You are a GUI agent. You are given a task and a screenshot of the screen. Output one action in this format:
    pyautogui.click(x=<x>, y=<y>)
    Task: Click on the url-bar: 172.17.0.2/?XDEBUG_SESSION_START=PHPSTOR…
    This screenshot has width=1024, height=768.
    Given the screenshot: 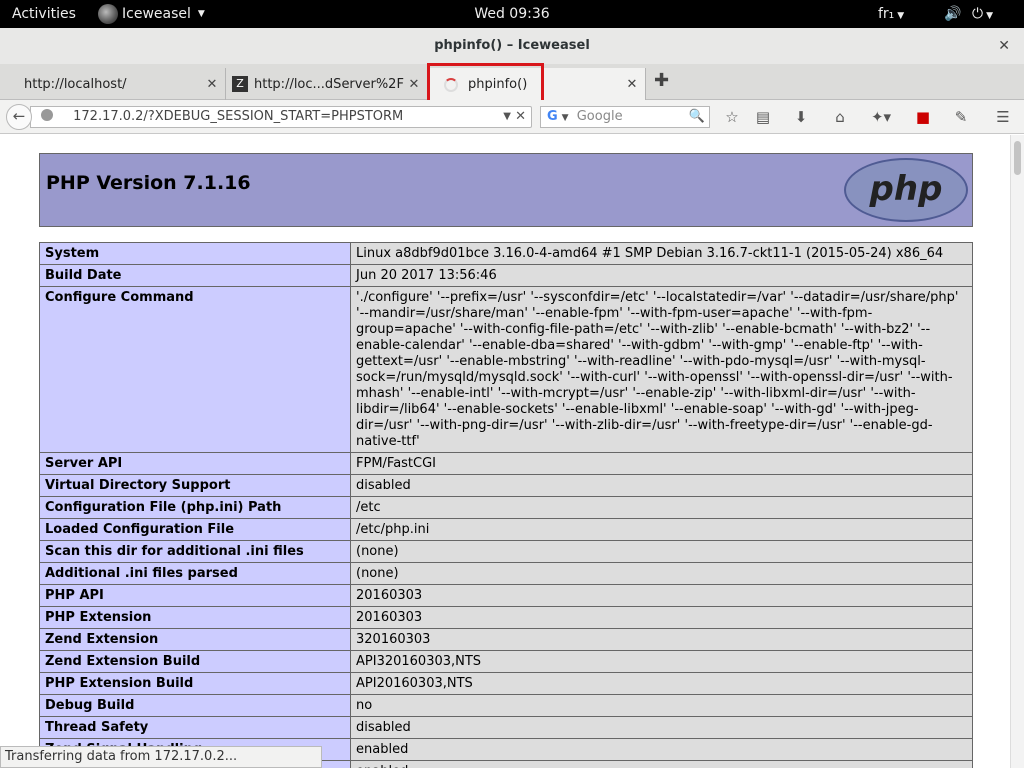 What is the action you would take?
    pyautogui.click(x=281, y=117)
    